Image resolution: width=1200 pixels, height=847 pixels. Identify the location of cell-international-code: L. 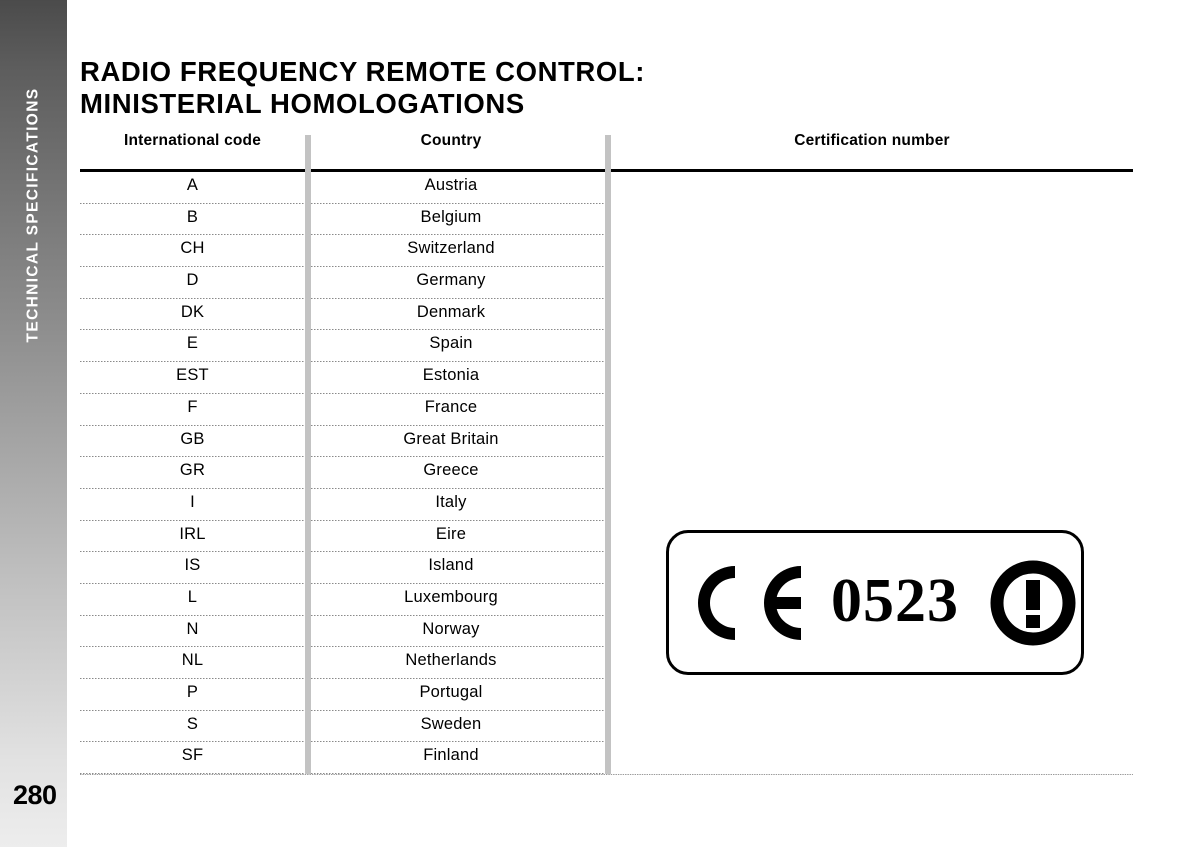
(192, 596).